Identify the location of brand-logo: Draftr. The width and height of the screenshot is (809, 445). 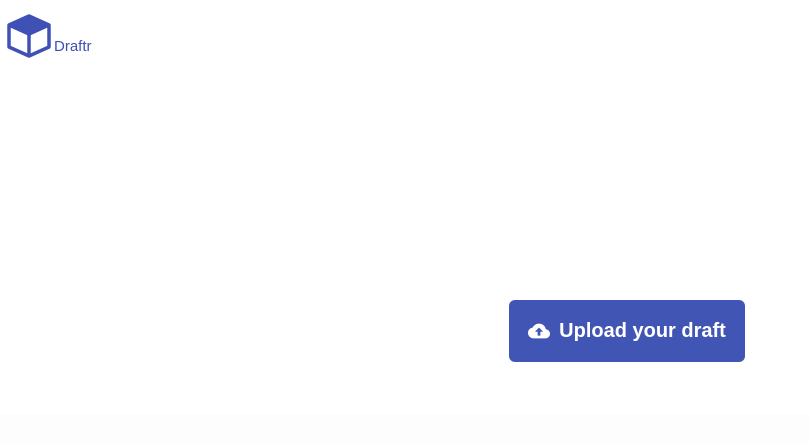
(49, 36).